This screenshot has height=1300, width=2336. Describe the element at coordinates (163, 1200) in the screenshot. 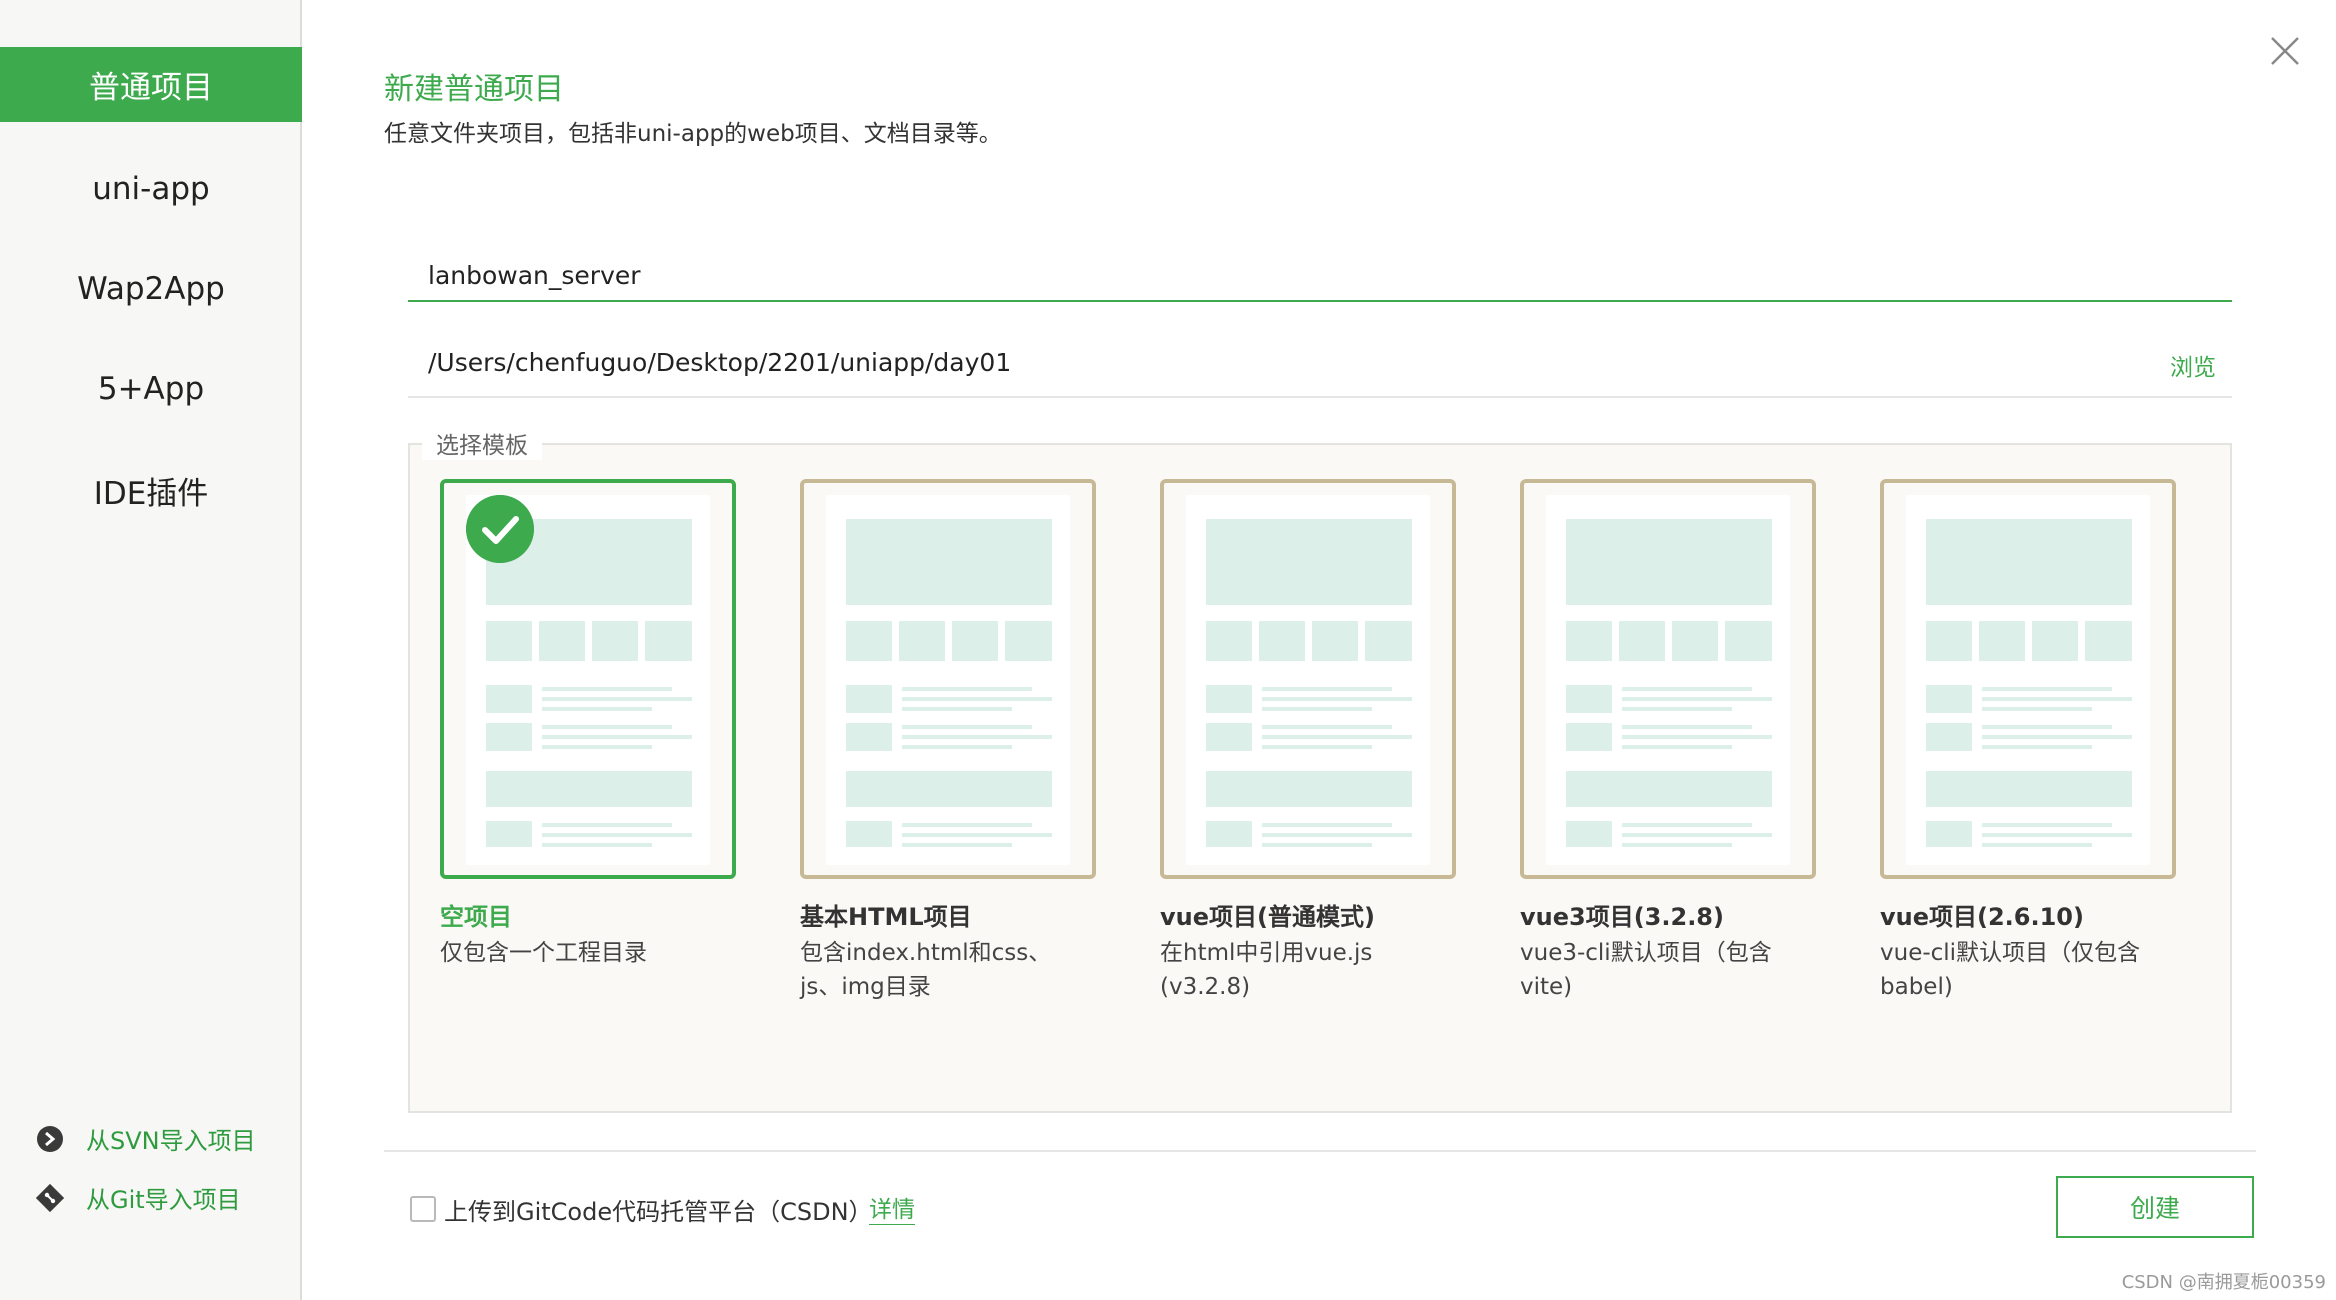

I see `import-git-label: 从Git导入项目` at that location.